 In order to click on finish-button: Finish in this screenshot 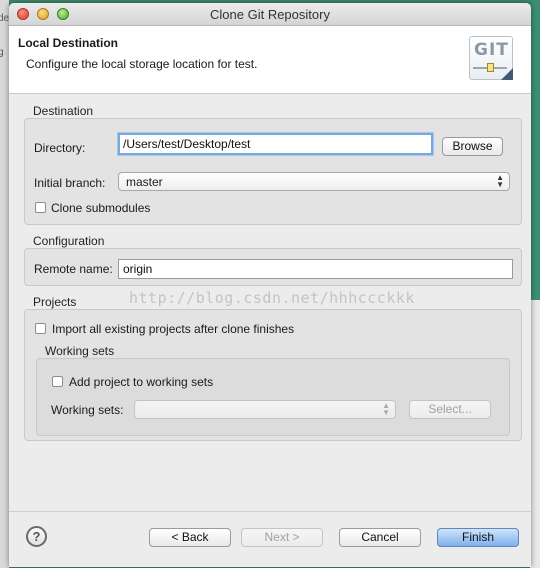, I will do `click(478, 537)`.